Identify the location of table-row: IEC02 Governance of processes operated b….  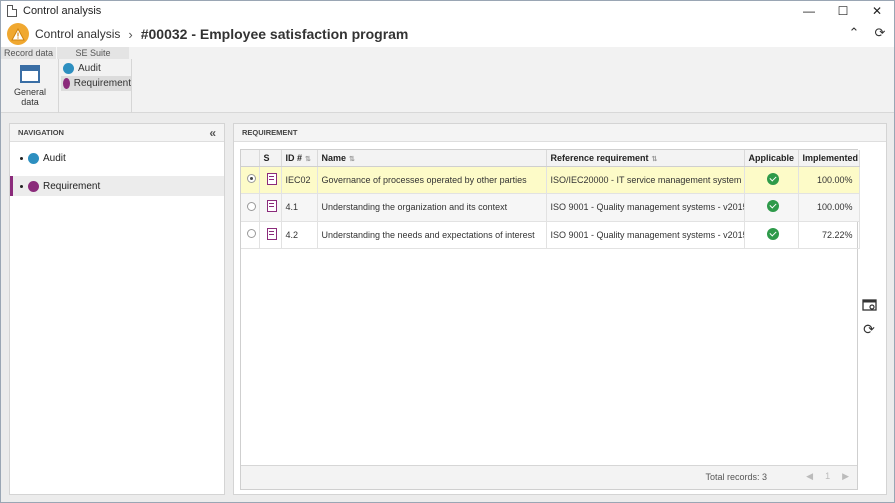
(550, 180).